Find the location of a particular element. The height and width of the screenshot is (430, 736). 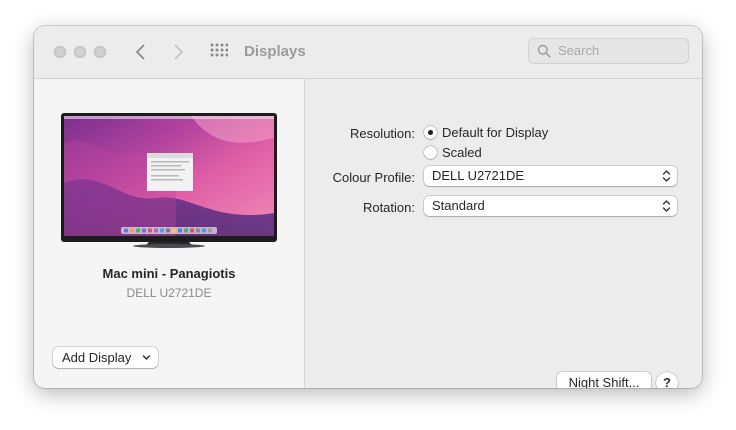

rotation-label: Rotation: is located at coordinates (388, 207).